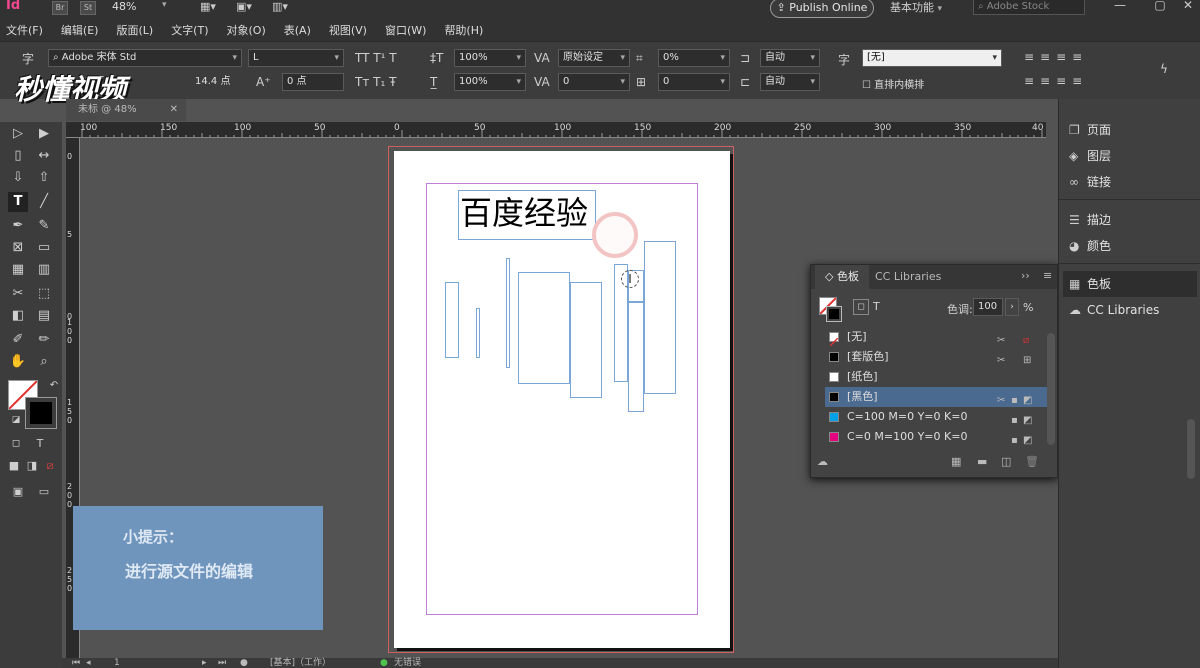 This screenshot has width=1200, height=668. I want to click on swatch-row-black: [黑色] ✂ ▪ ◩, so click(936, 397).